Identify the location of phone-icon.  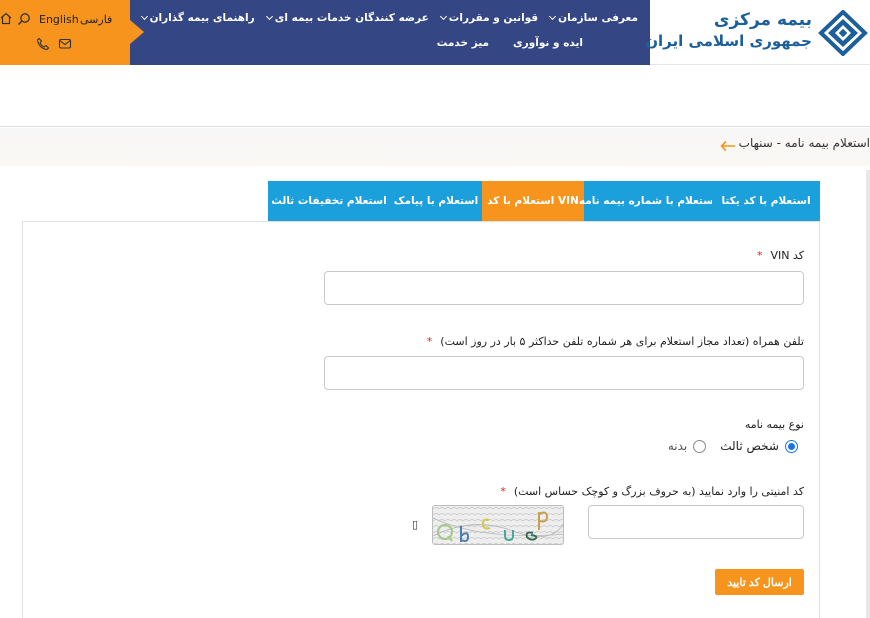
(43, 44).